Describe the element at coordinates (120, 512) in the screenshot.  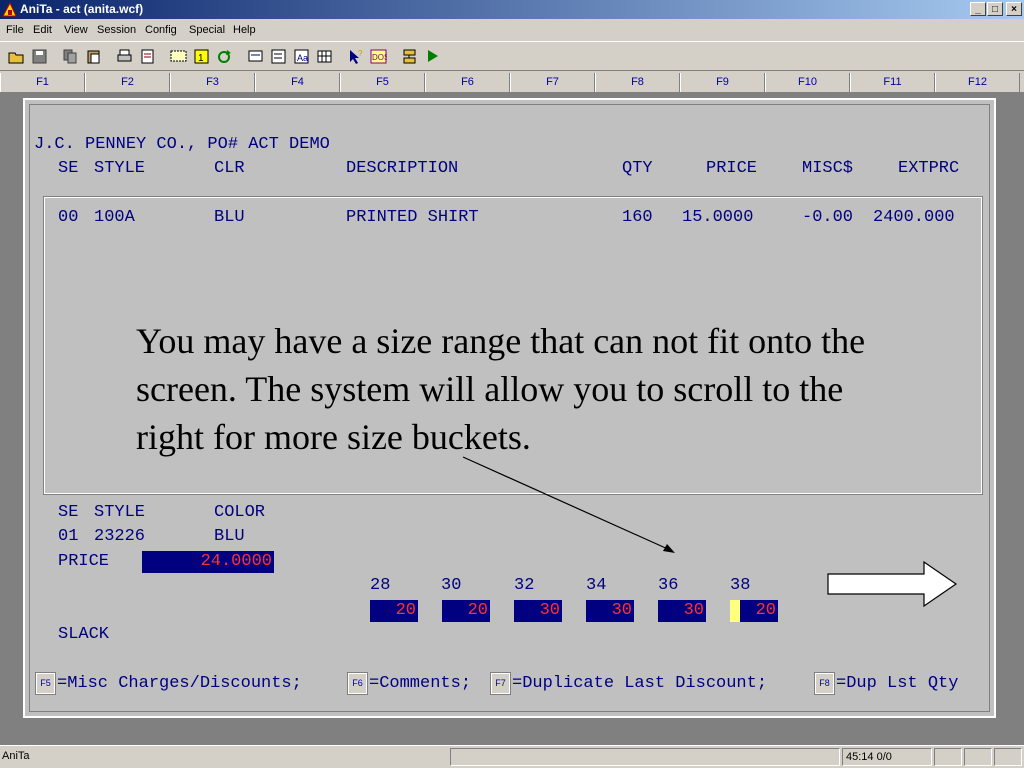
I see `entry-style-label: STYLE` at that location.